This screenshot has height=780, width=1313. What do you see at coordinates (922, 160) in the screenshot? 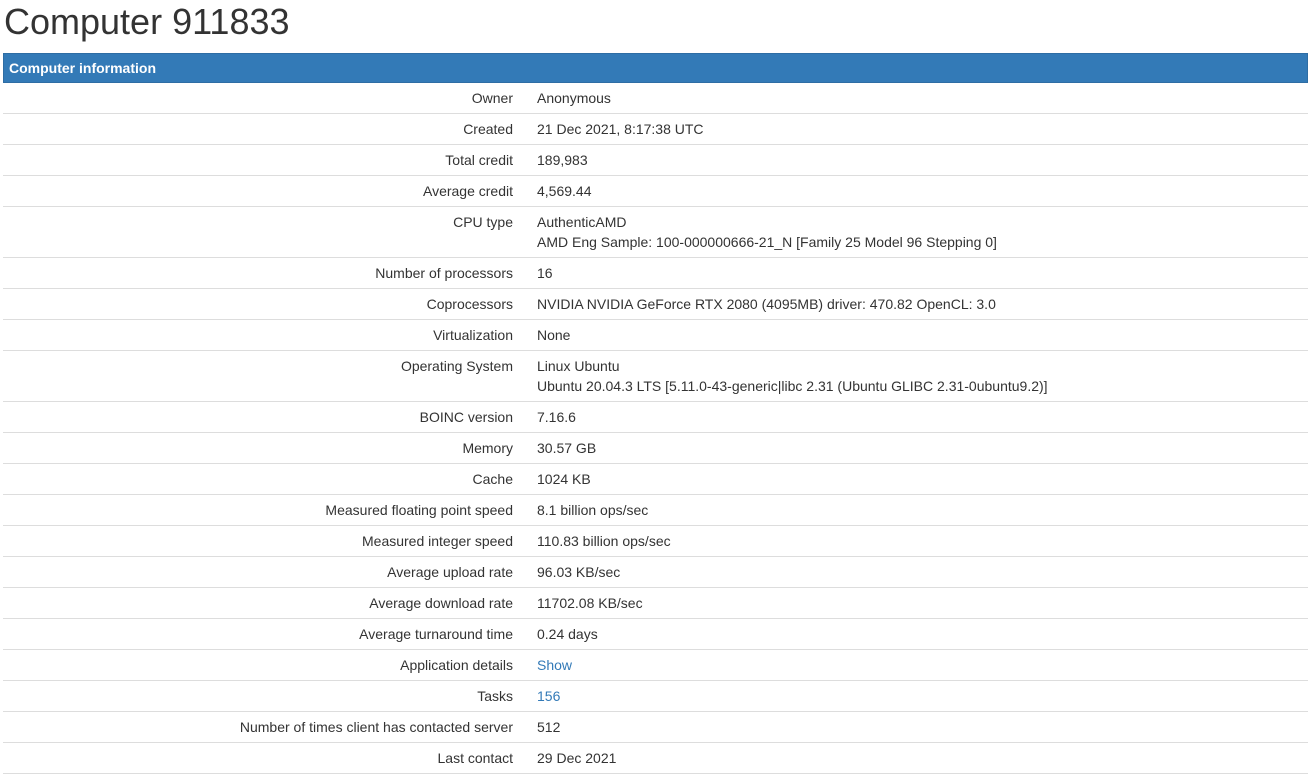
I see `total-credit-value: 189,983` at bounding box center [922, 160].